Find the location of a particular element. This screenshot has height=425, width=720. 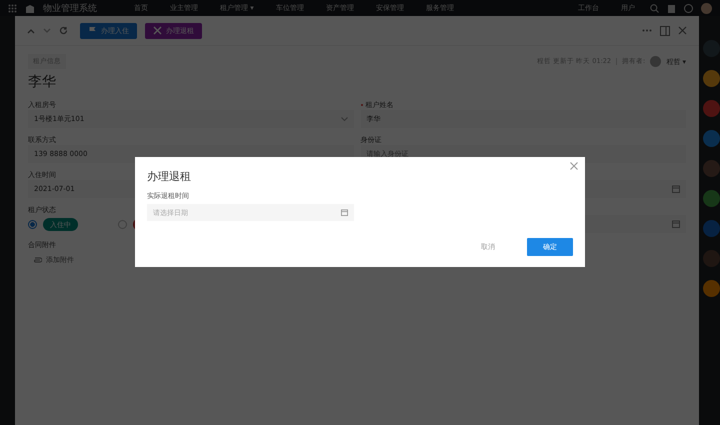

notification-icon is located at coordinates (671, 8).